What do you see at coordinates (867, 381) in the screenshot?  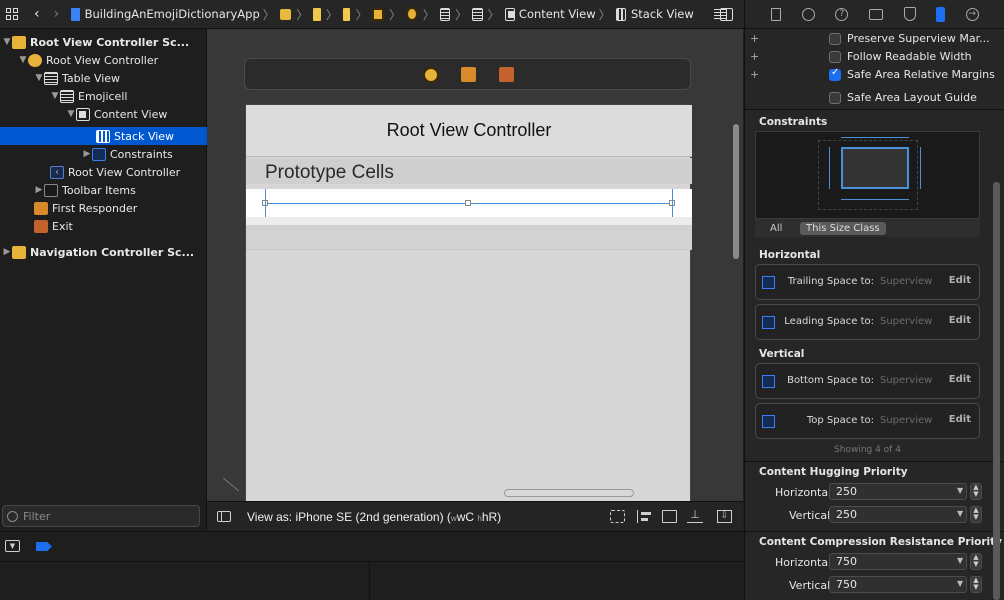 I see `constraint-bottom: Bottom Space to: Superview Edit` at bounding box center [867, 381].